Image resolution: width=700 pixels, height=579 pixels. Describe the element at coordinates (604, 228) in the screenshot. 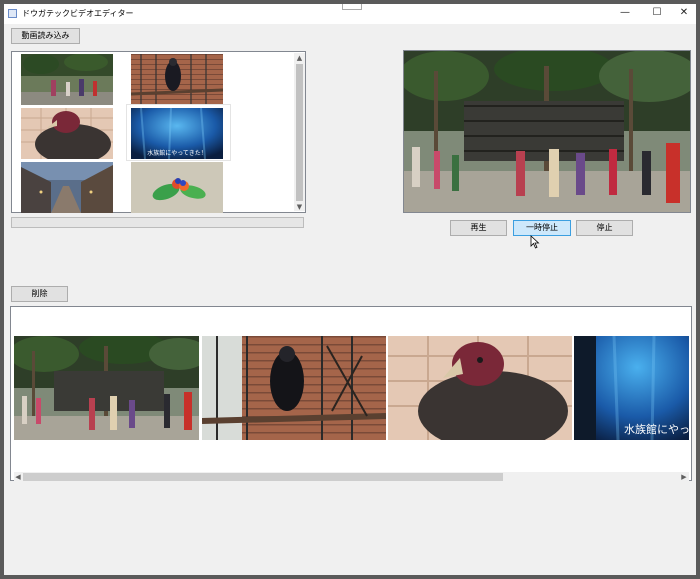

I see `stop-button: 停止` at that location.